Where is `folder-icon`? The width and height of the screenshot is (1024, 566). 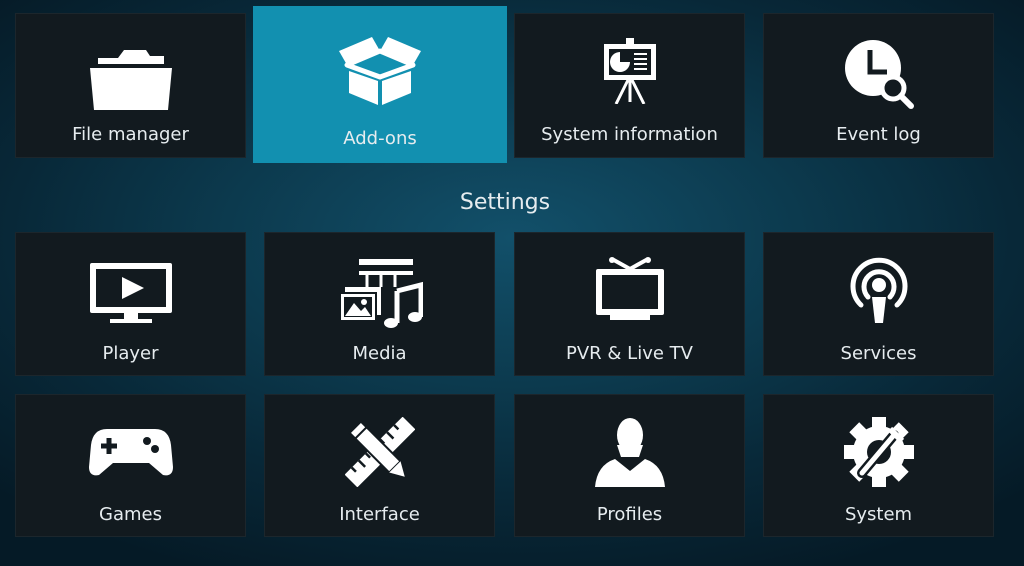
folder-icon is located at coordinates (131, 79).